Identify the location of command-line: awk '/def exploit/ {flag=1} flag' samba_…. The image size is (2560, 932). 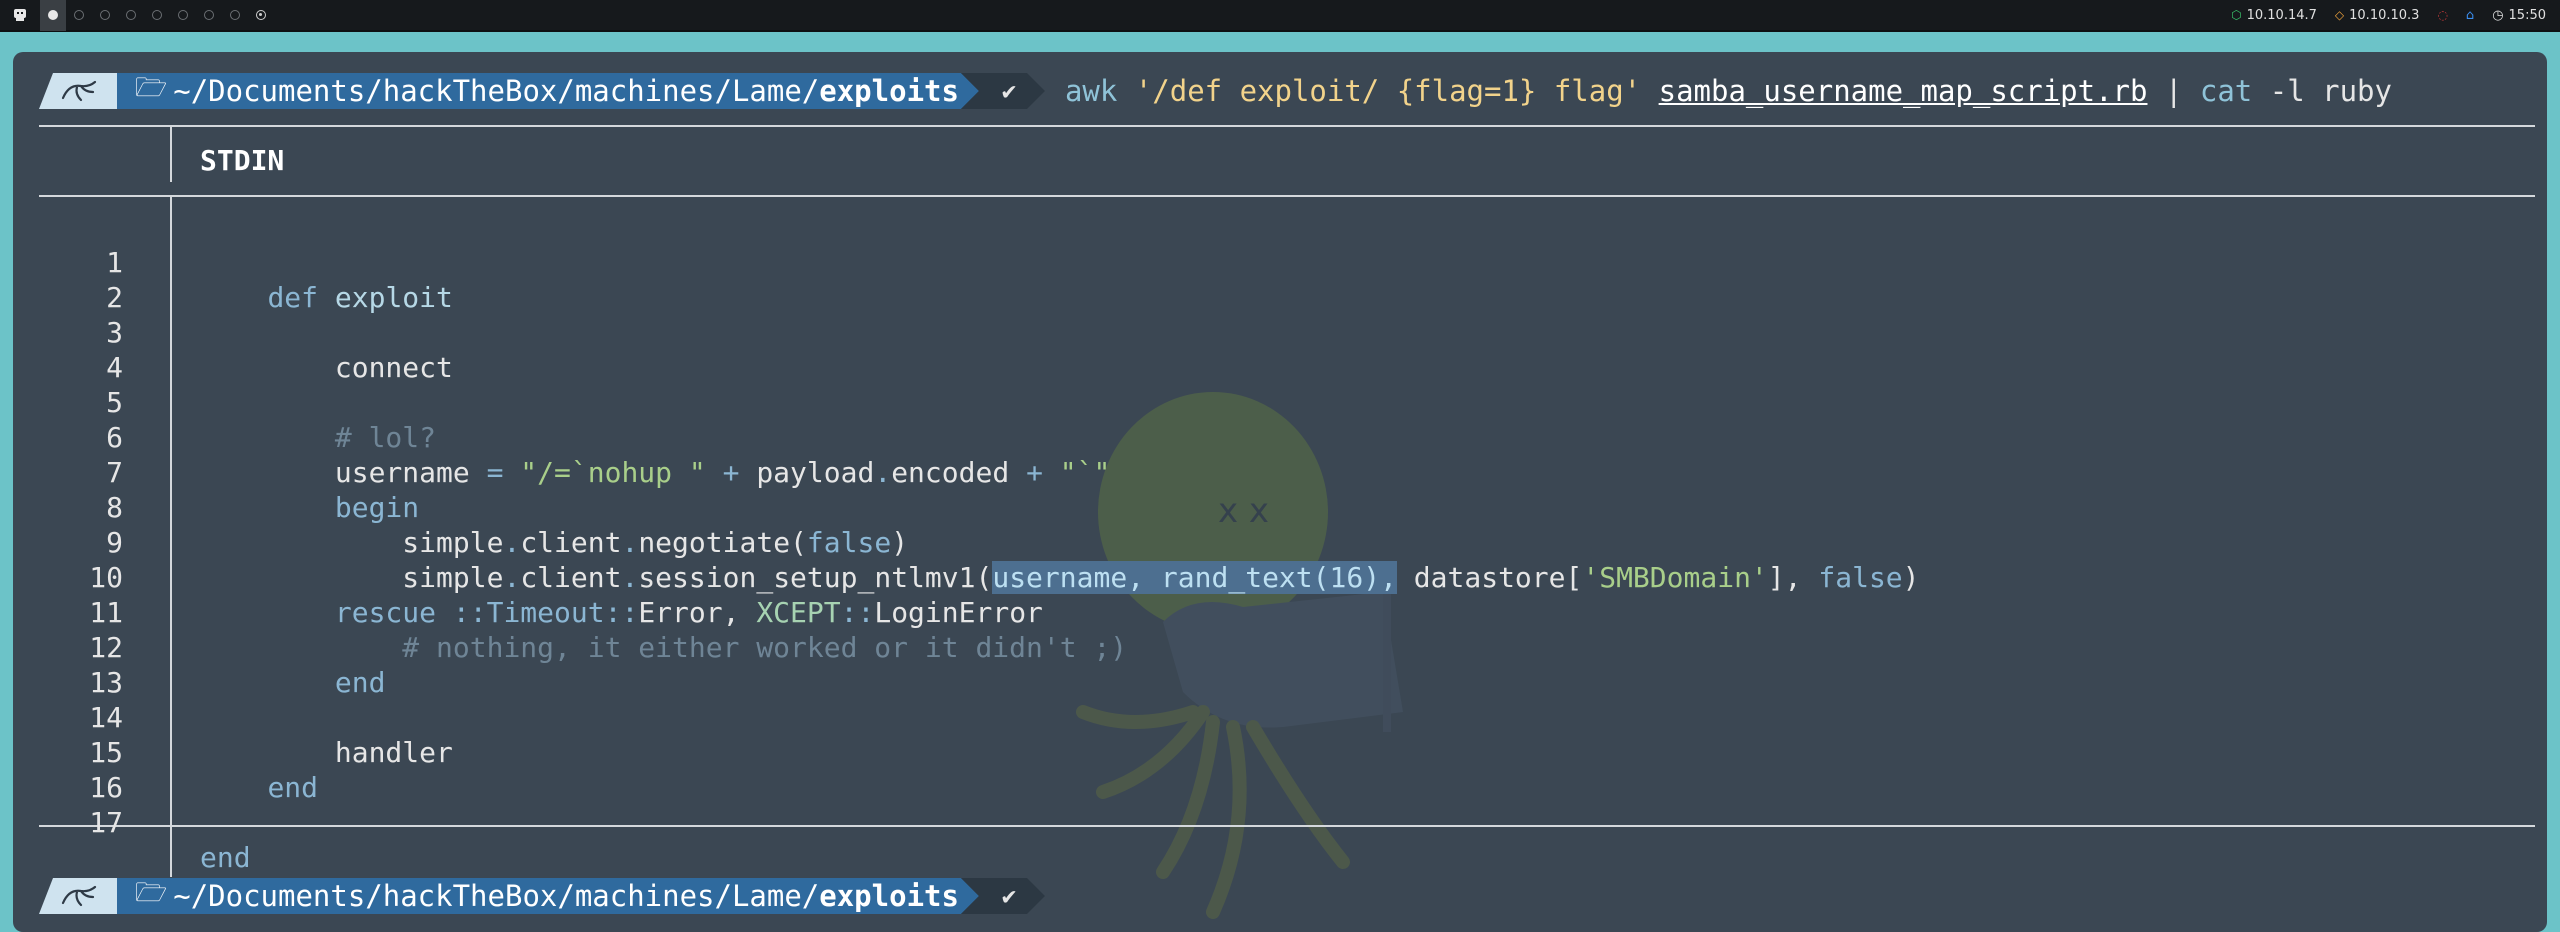
(1728, 91).